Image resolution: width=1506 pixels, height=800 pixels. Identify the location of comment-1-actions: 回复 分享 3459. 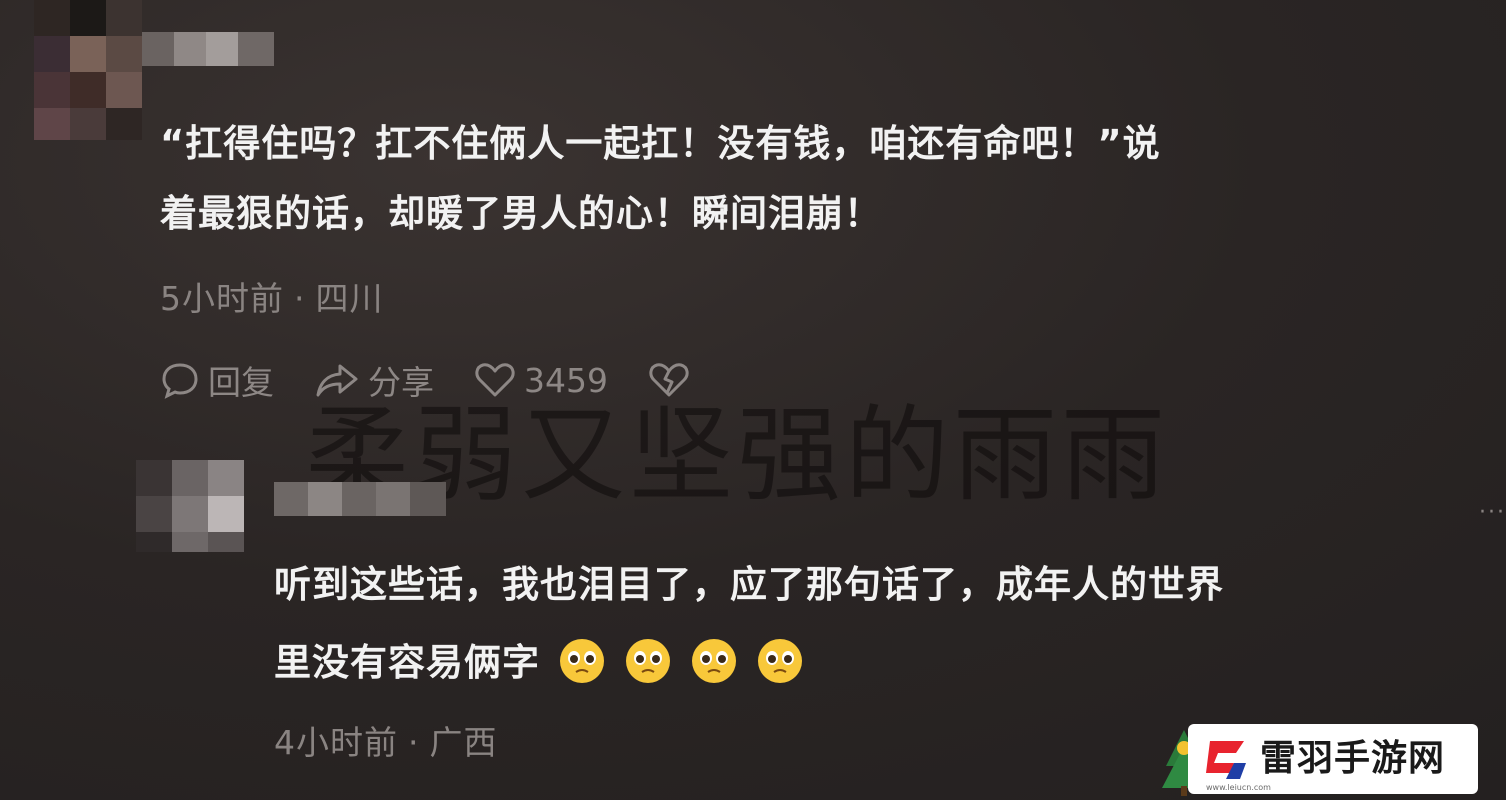
(449, 380).